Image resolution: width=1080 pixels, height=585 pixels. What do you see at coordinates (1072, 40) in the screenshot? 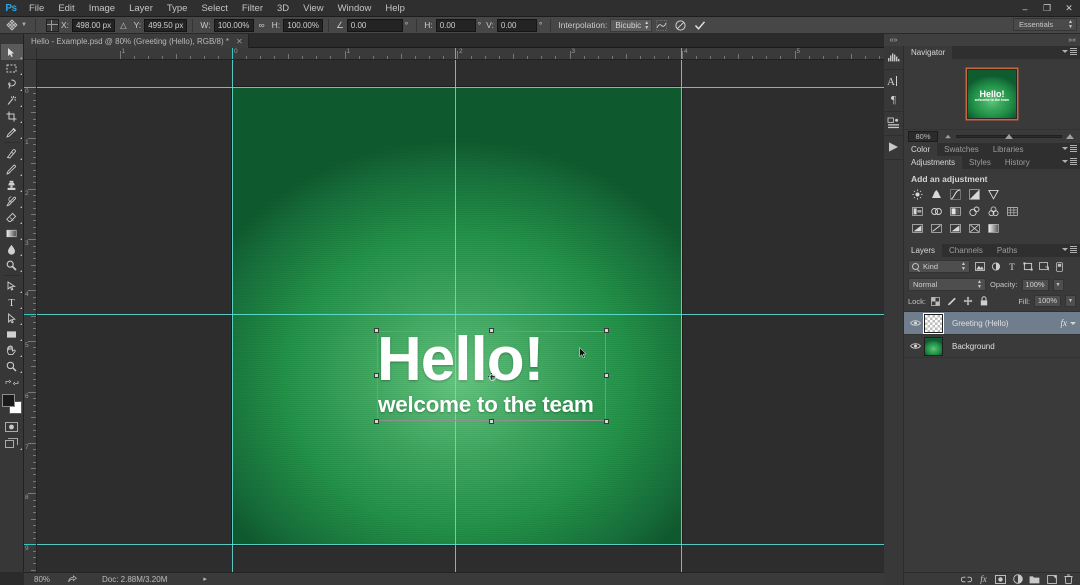
I see `collapse-dock-icon: »«` at bounding box center [1072, 40].